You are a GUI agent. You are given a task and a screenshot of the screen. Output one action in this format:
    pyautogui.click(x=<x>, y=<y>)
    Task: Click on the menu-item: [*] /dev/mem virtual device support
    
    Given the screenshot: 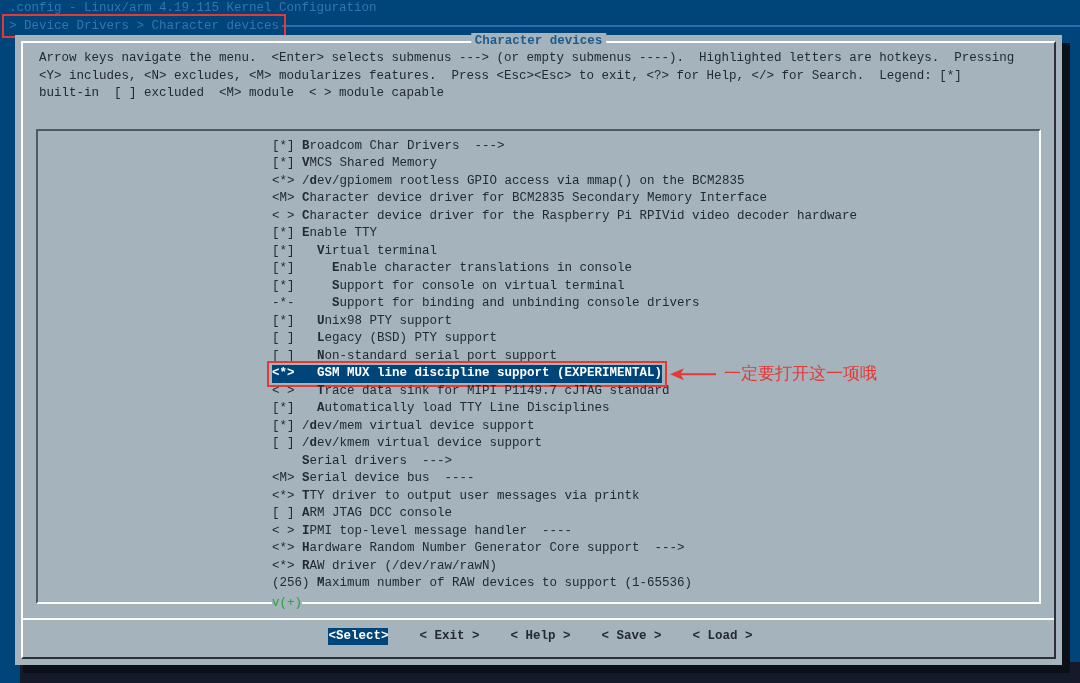 What is the action you would take?
    pyautogui.click(x=403, y=426)
    